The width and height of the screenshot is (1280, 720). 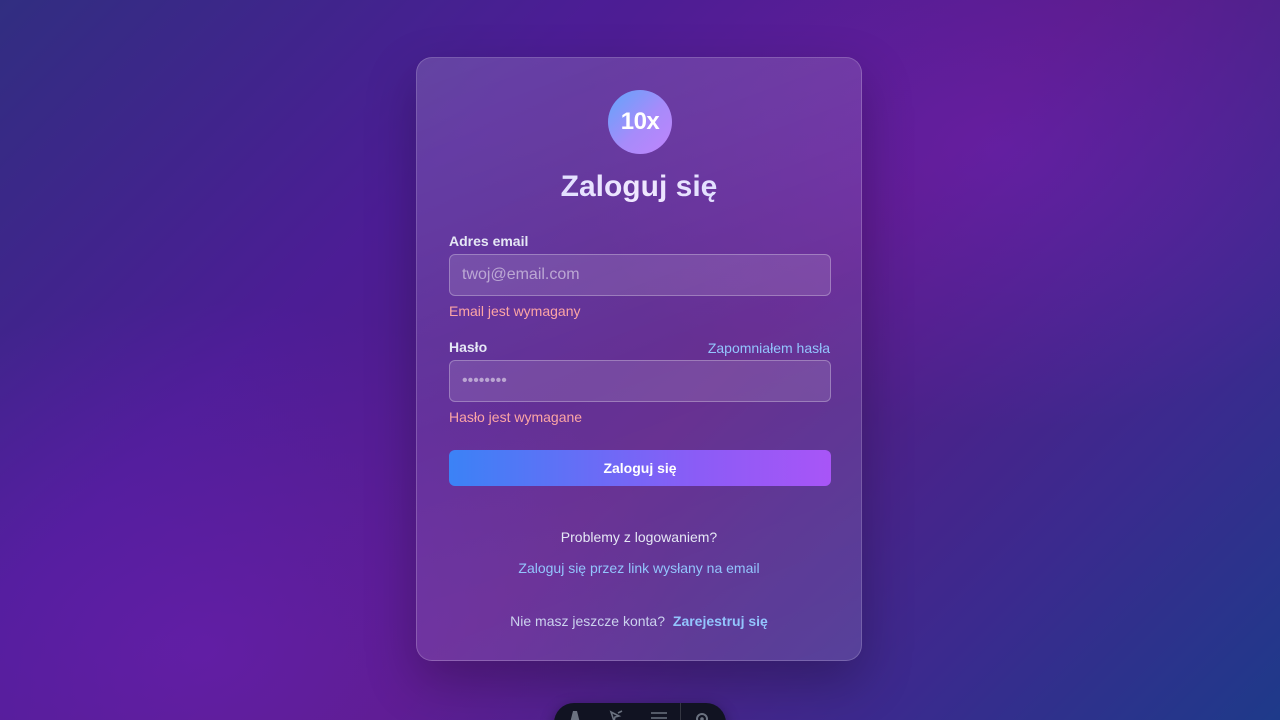 What do you see at coordinates (468, 347) in the screenshot?
I see `password-label: Hasło` at bounding box center [468, 347].